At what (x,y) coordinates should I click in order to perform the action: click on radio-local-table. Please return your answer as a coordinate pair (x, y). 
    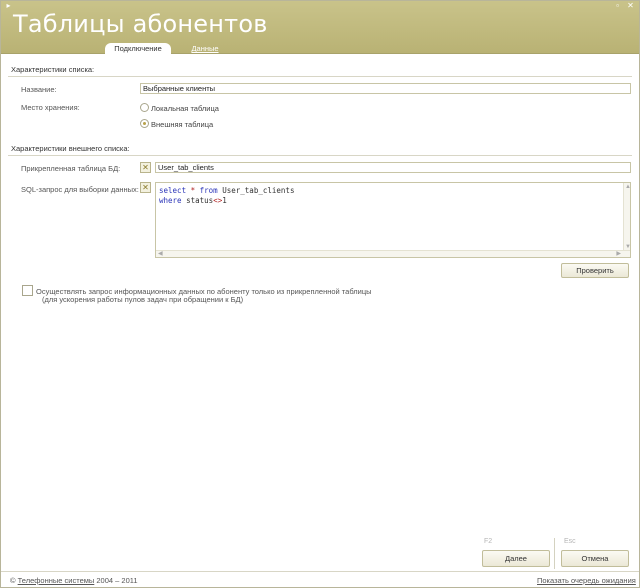
    Looking at the image, I should click on (144, 107).